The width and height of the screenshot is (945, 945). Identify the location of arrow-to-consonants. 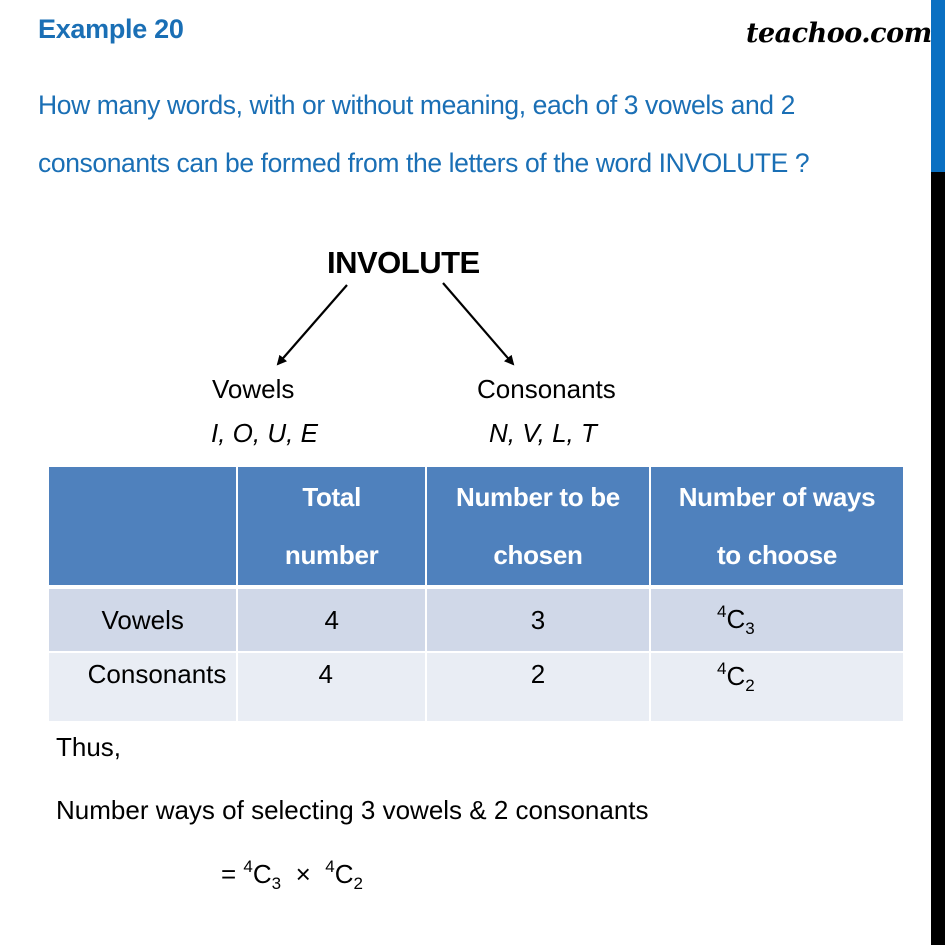
(478, 324).